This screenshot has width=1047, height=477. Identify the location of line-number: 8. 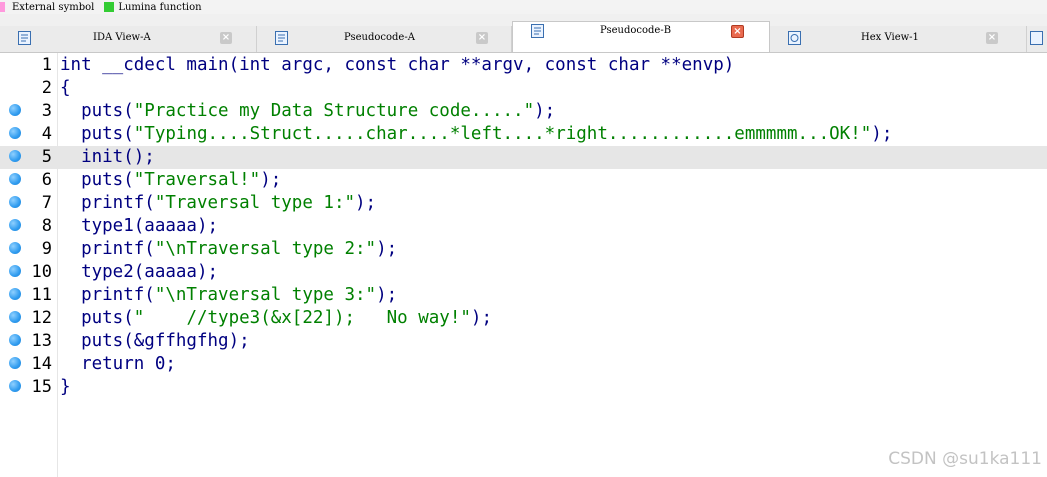
(46, 226).